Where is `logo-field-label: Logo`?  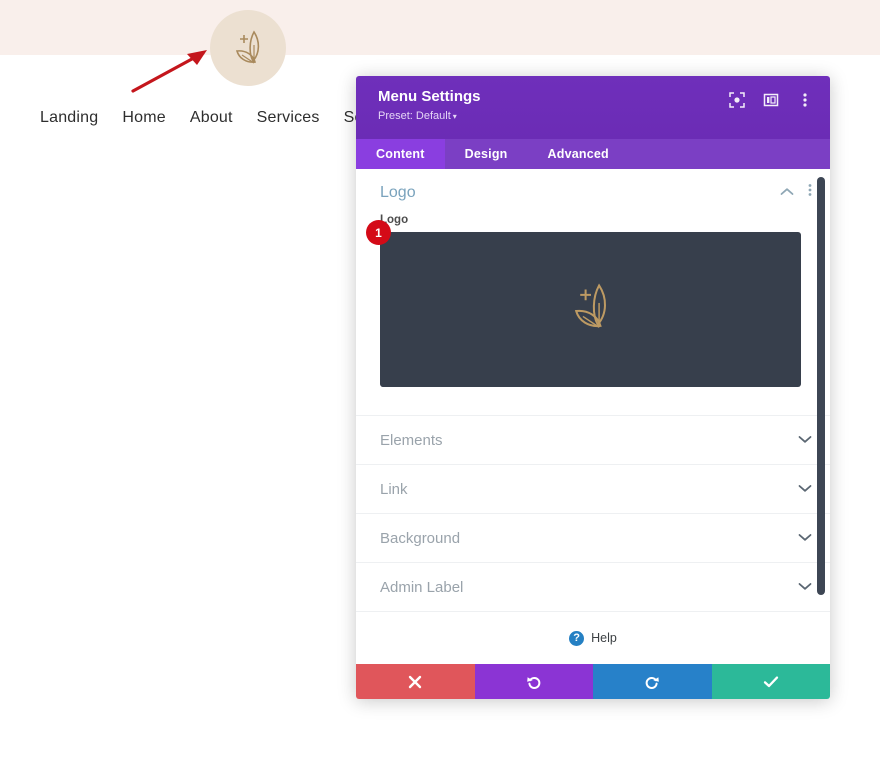
logo-field-label: Logo is located at coordinates (394, 220).